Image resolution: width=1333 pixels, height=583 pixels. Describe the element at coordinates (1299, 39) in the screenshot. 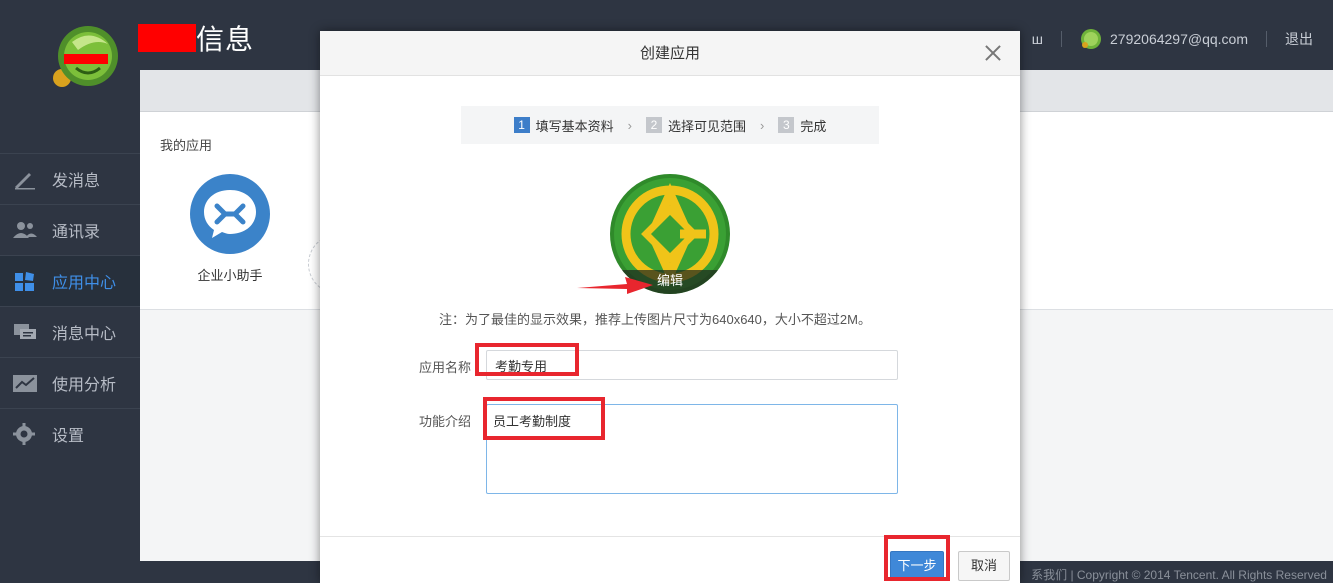

I see `logout-link: 退出` at that location.